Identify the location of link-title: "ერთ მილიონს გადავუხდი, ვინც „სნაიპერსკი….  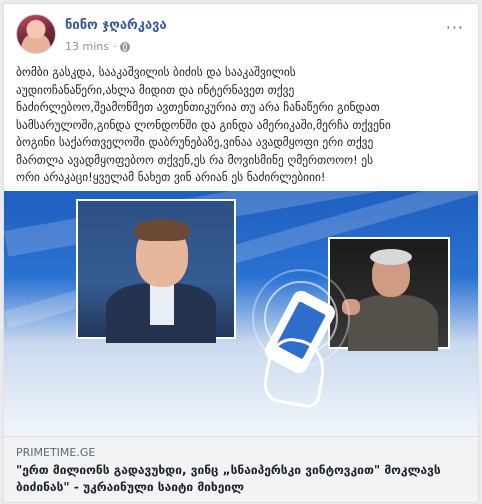
(241, 479).